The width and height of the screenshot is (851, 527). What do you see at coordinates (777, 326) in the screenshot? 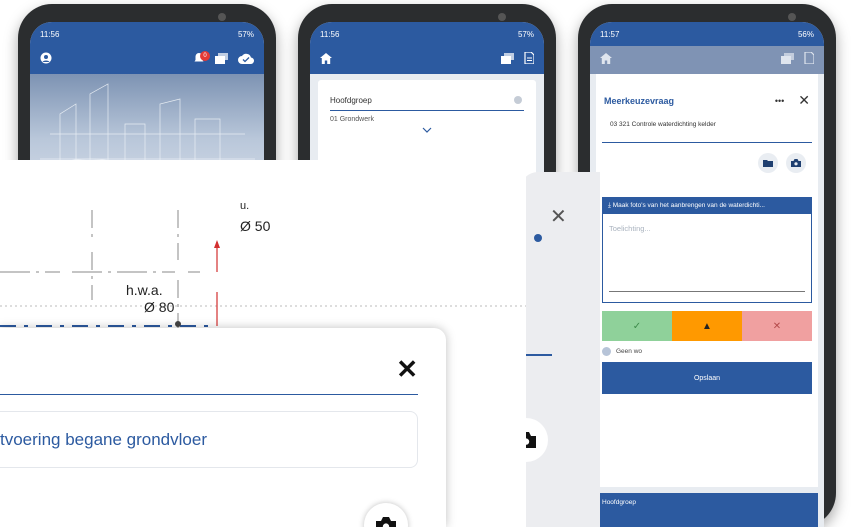
I see `reject-button: ✕` at bounding box center [777, 326].